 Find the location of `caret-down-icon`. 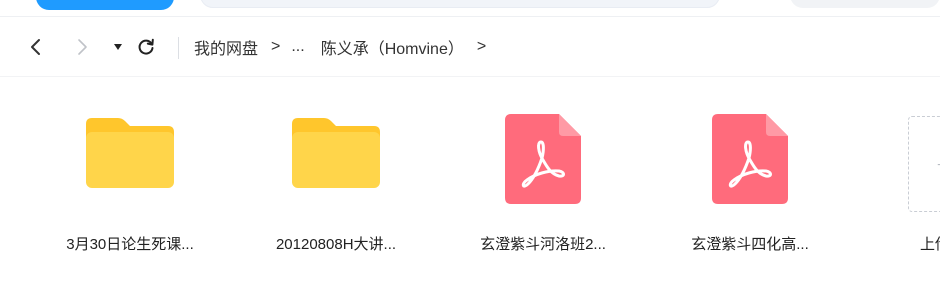

caret-down-icon is located at coordinates (118, 47).